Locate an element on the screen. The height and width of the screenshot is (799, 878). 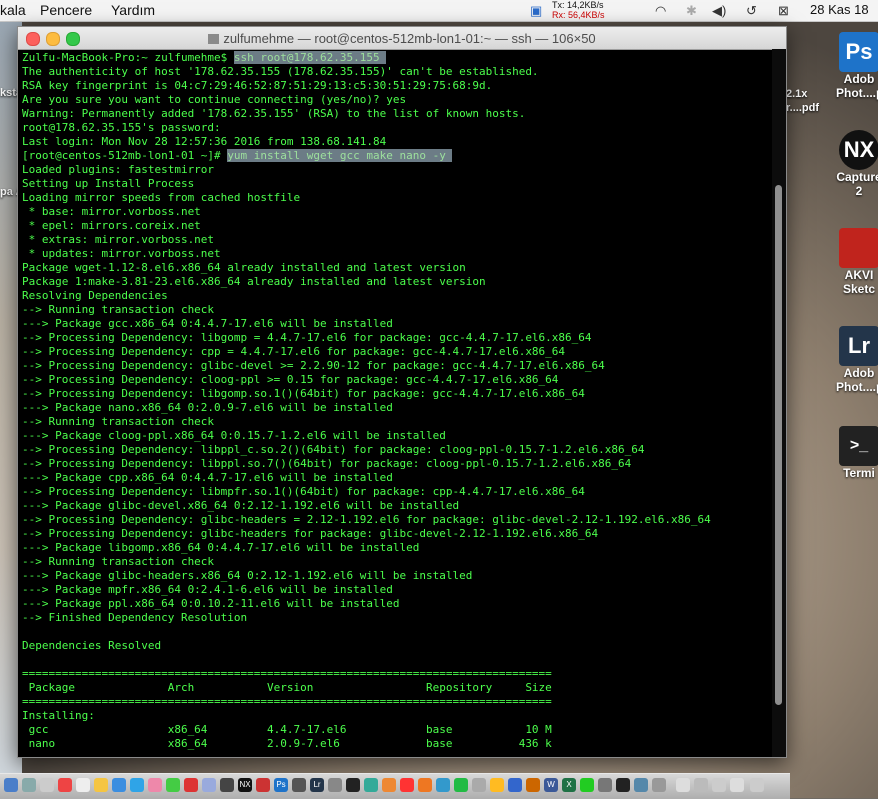
photos-icon is located at coordinates (155, 785).